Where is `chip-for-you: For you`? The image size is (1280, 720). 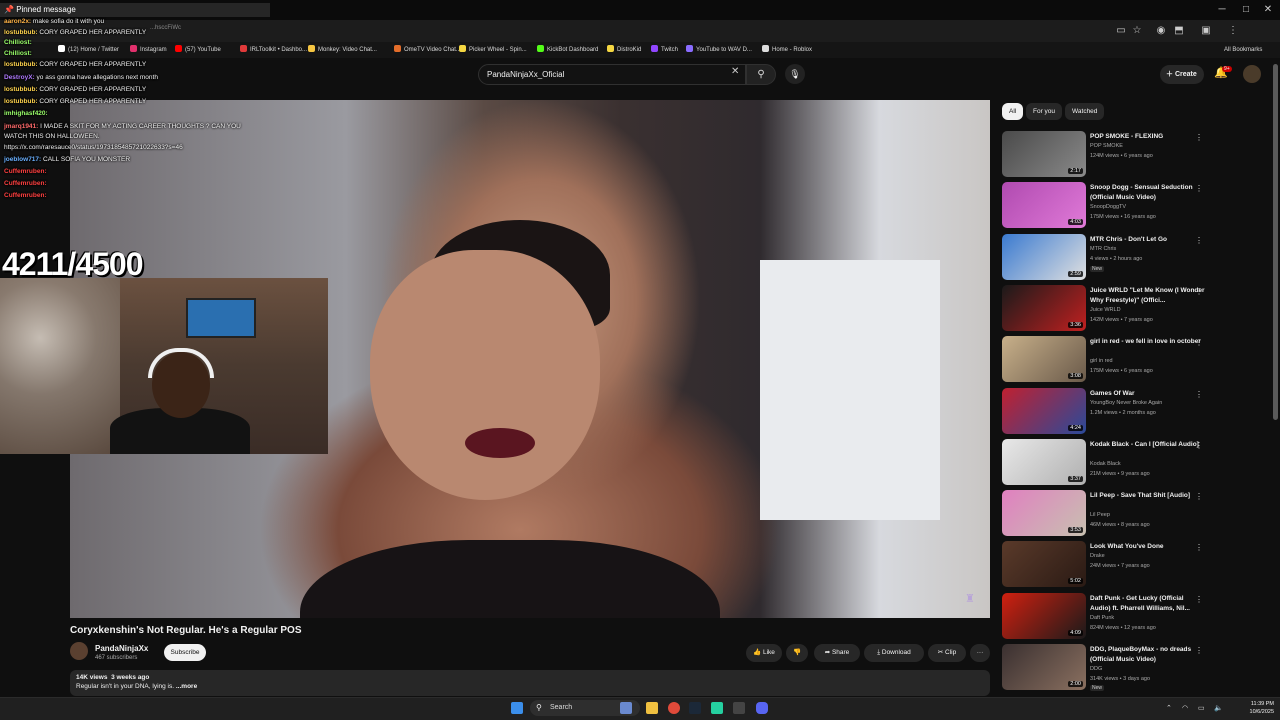
chip-for-you: For you is located at coordinates (1044, 111).